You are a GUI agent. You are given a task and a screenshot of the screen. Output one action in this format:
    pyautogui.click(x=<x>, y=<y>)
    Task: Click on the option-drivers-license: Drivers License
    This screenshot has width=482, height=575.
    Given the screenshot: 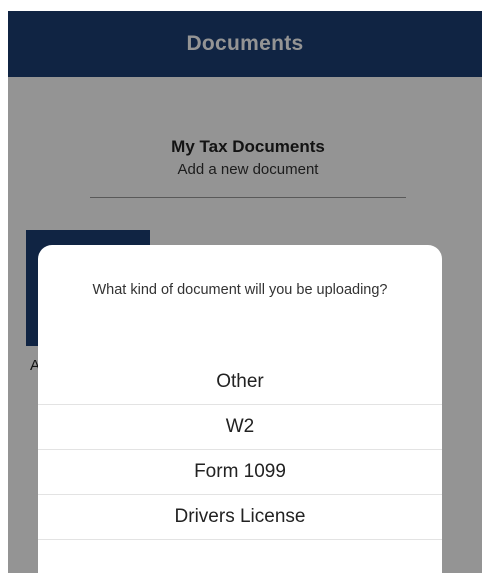 What is the action you would take?
    pyautogui.click(x=240, y=517)
    